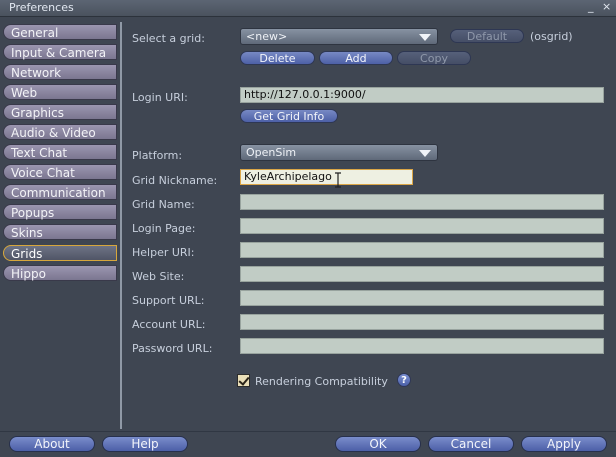  I want to click on platform-dropdown: OpenSim, so click(339, 152).